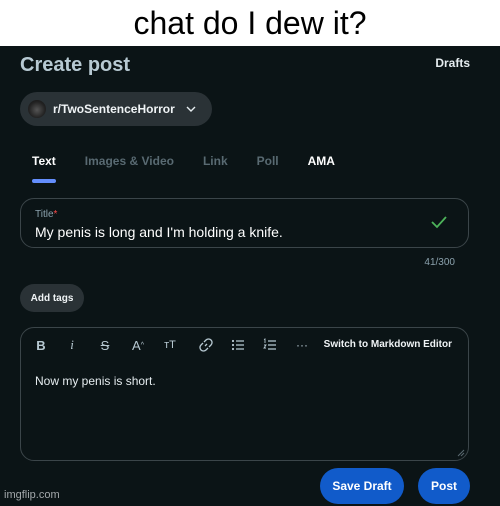  What do you see at coordinates (250, 23) in the screenshot?
I see `meme-caption: chat do I dew it?` at bounding box center [250, 23].